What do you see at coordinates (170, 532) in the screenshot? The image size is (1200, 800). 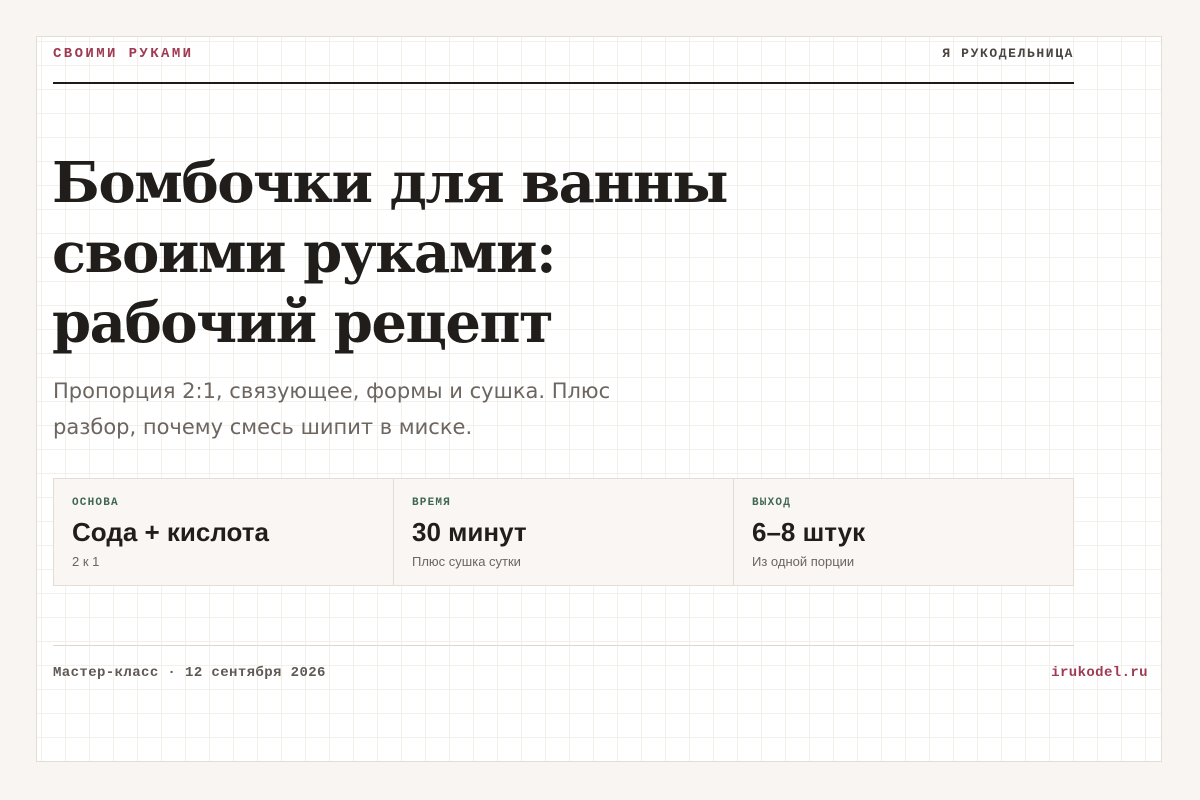 I see `fact-value: Сода + кислота` at bounding box center [170, 532].